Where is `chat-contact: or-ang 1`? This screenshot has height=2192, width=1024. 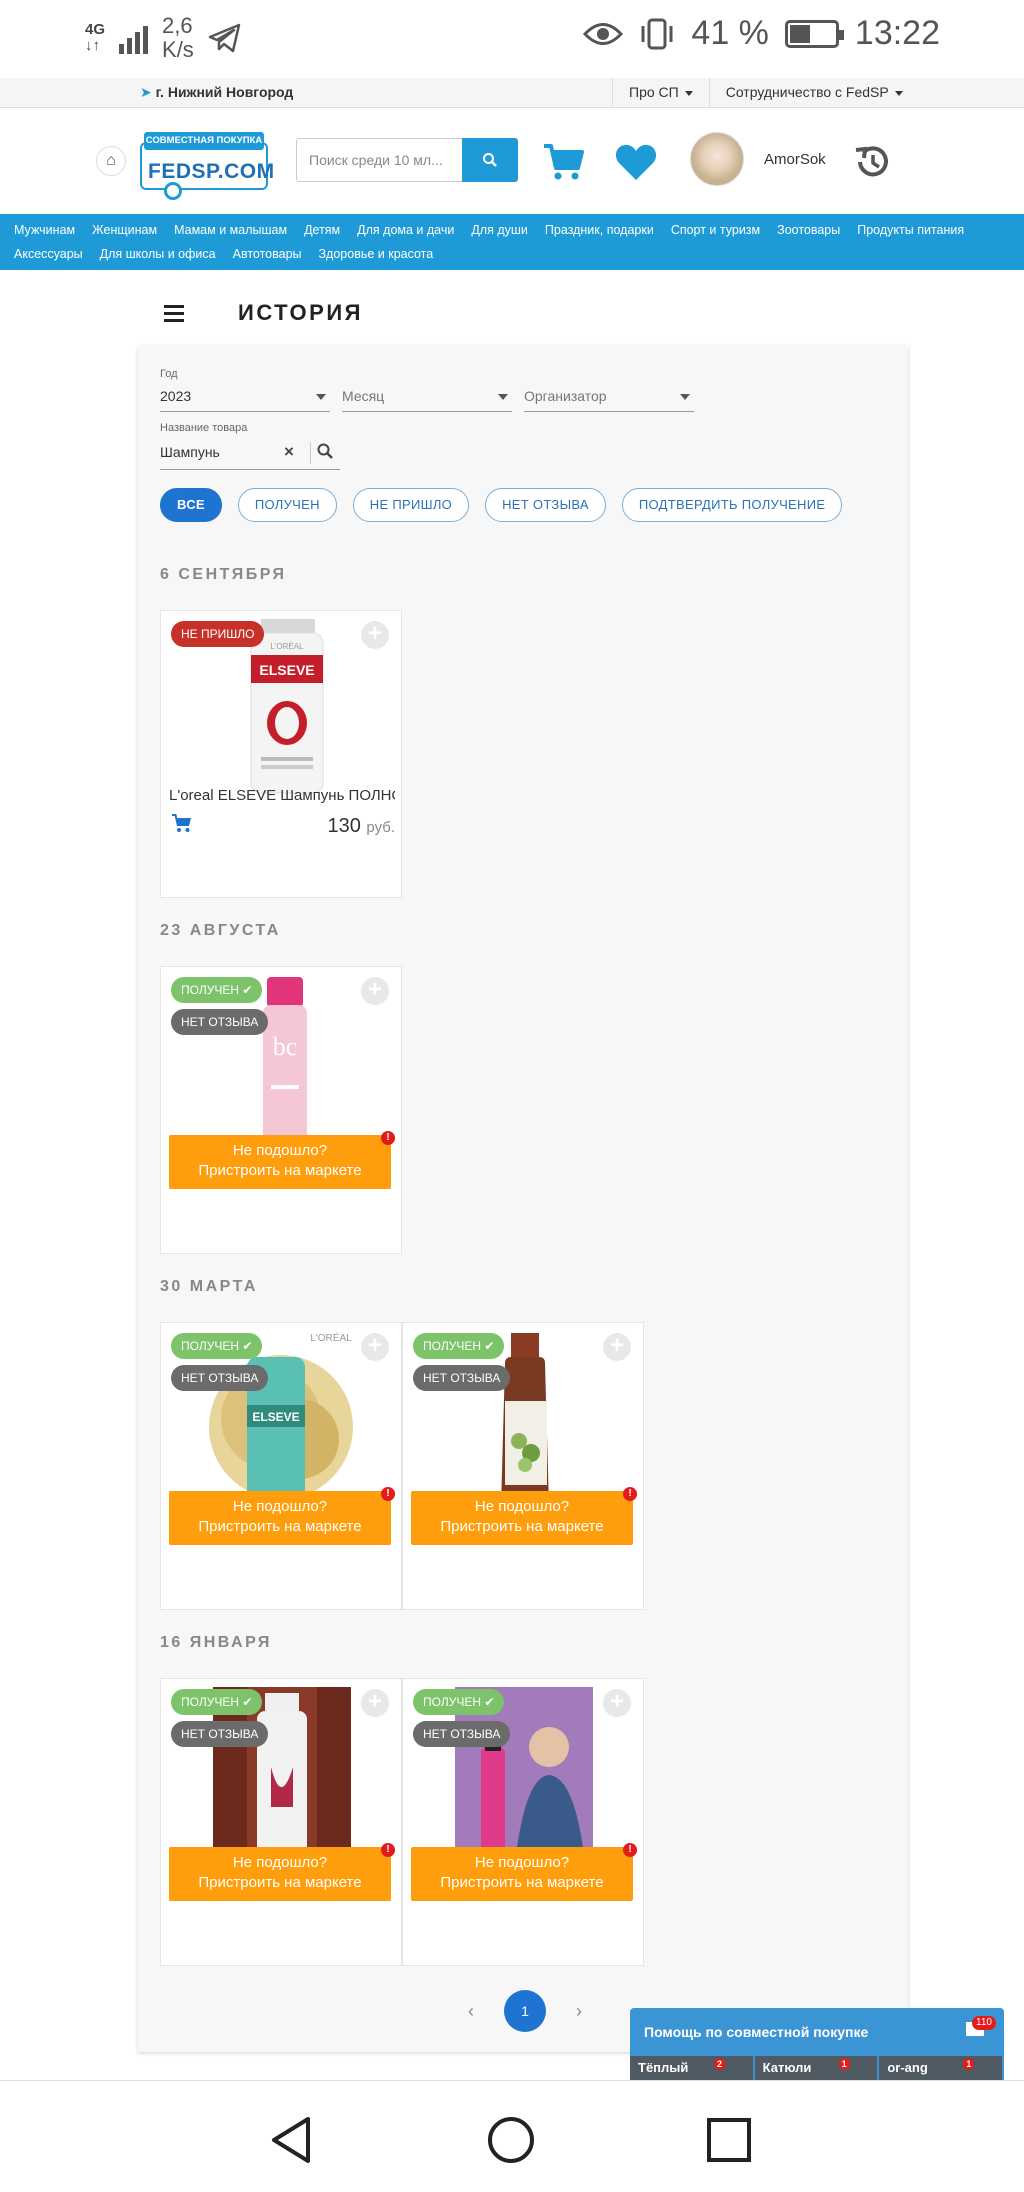
chat-contact: or-ang 1 is located at coordinates (941, 2068).